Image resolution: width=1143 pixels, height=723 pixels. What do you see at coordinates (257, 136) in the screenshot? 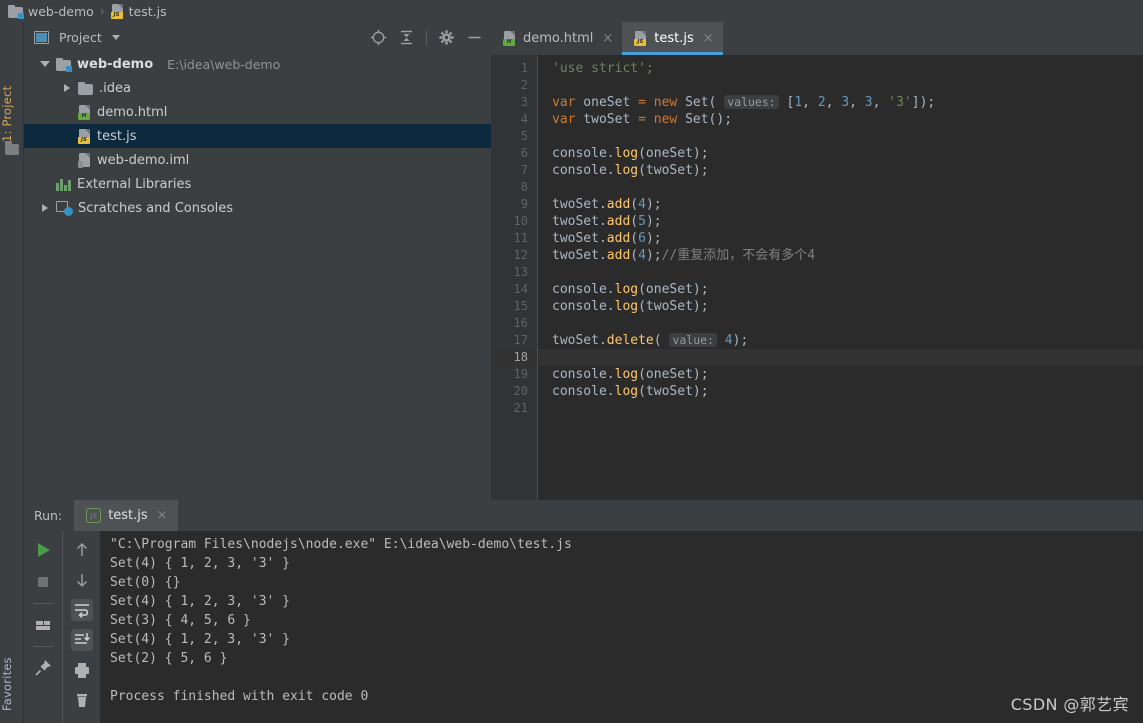
I see `tree-node-test-js: JS test.js` at bounding box center [257, 136].